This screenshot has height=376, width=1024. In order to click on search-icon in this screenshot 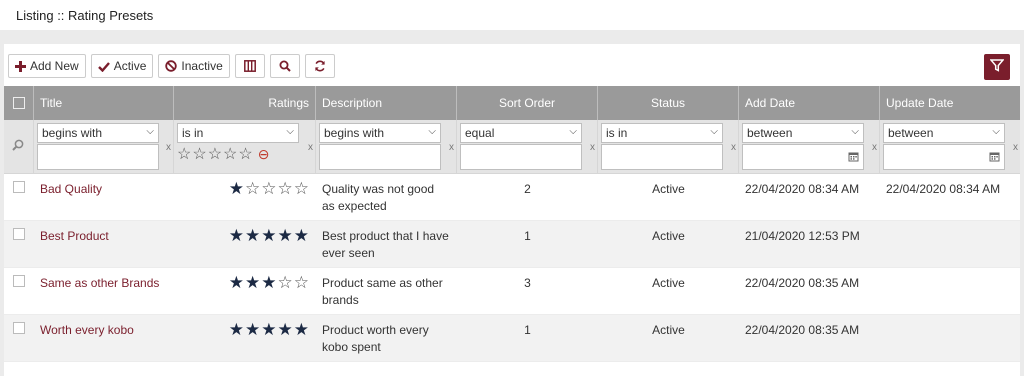, I will do `click(18, 146)`.